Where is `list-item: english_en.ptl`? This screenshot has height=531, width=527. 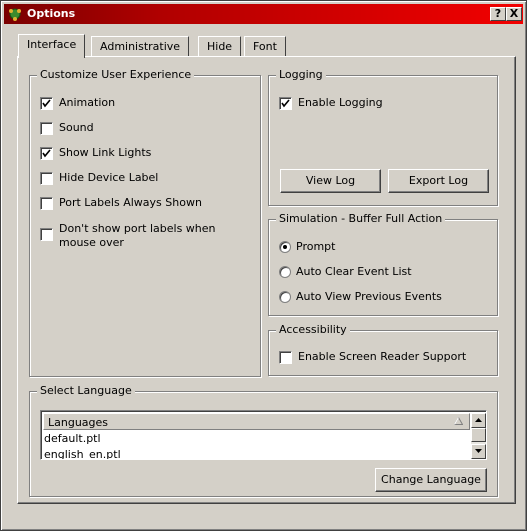 list-item: english_en.ptl is located at coordinates (82, 453).